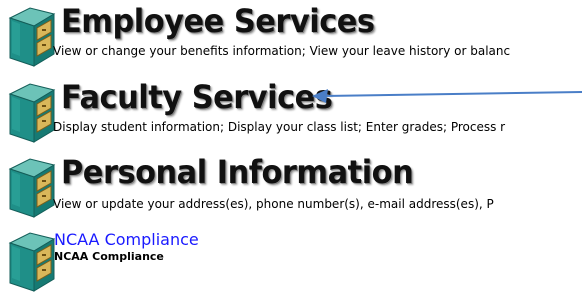  Describe the element at coordinates (218, 21) in the screenshot. I see `employee-services-link: Employee Services` at that location.